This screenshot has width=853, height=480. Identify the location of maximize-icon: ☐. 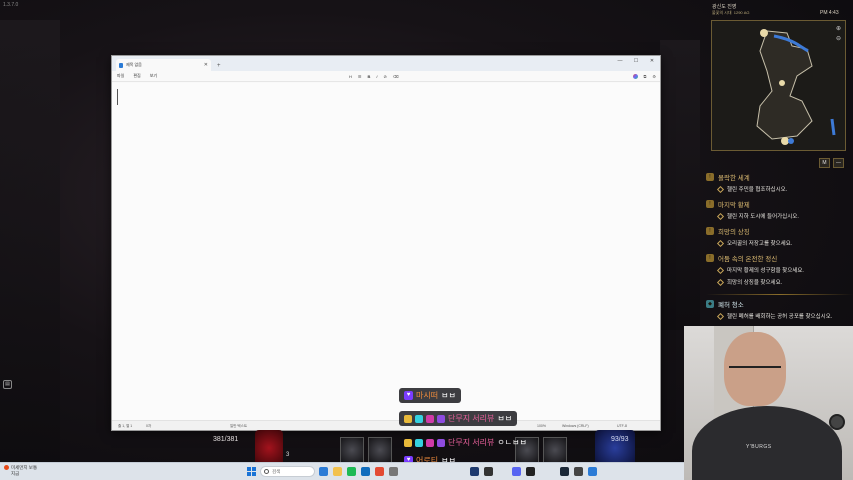
(636, 61).